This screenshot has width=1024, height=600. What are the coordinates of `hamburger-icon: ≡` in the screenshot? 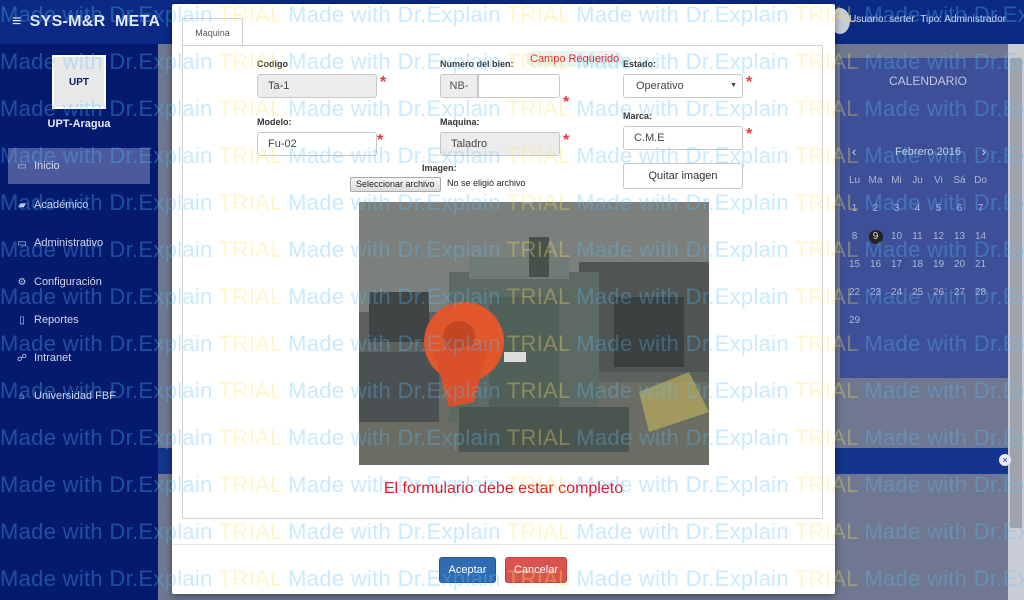 It's located at (17, 21).